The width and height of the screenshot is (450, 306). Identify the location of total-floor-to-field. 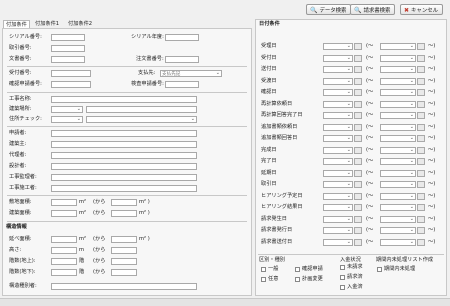
(124, 239).